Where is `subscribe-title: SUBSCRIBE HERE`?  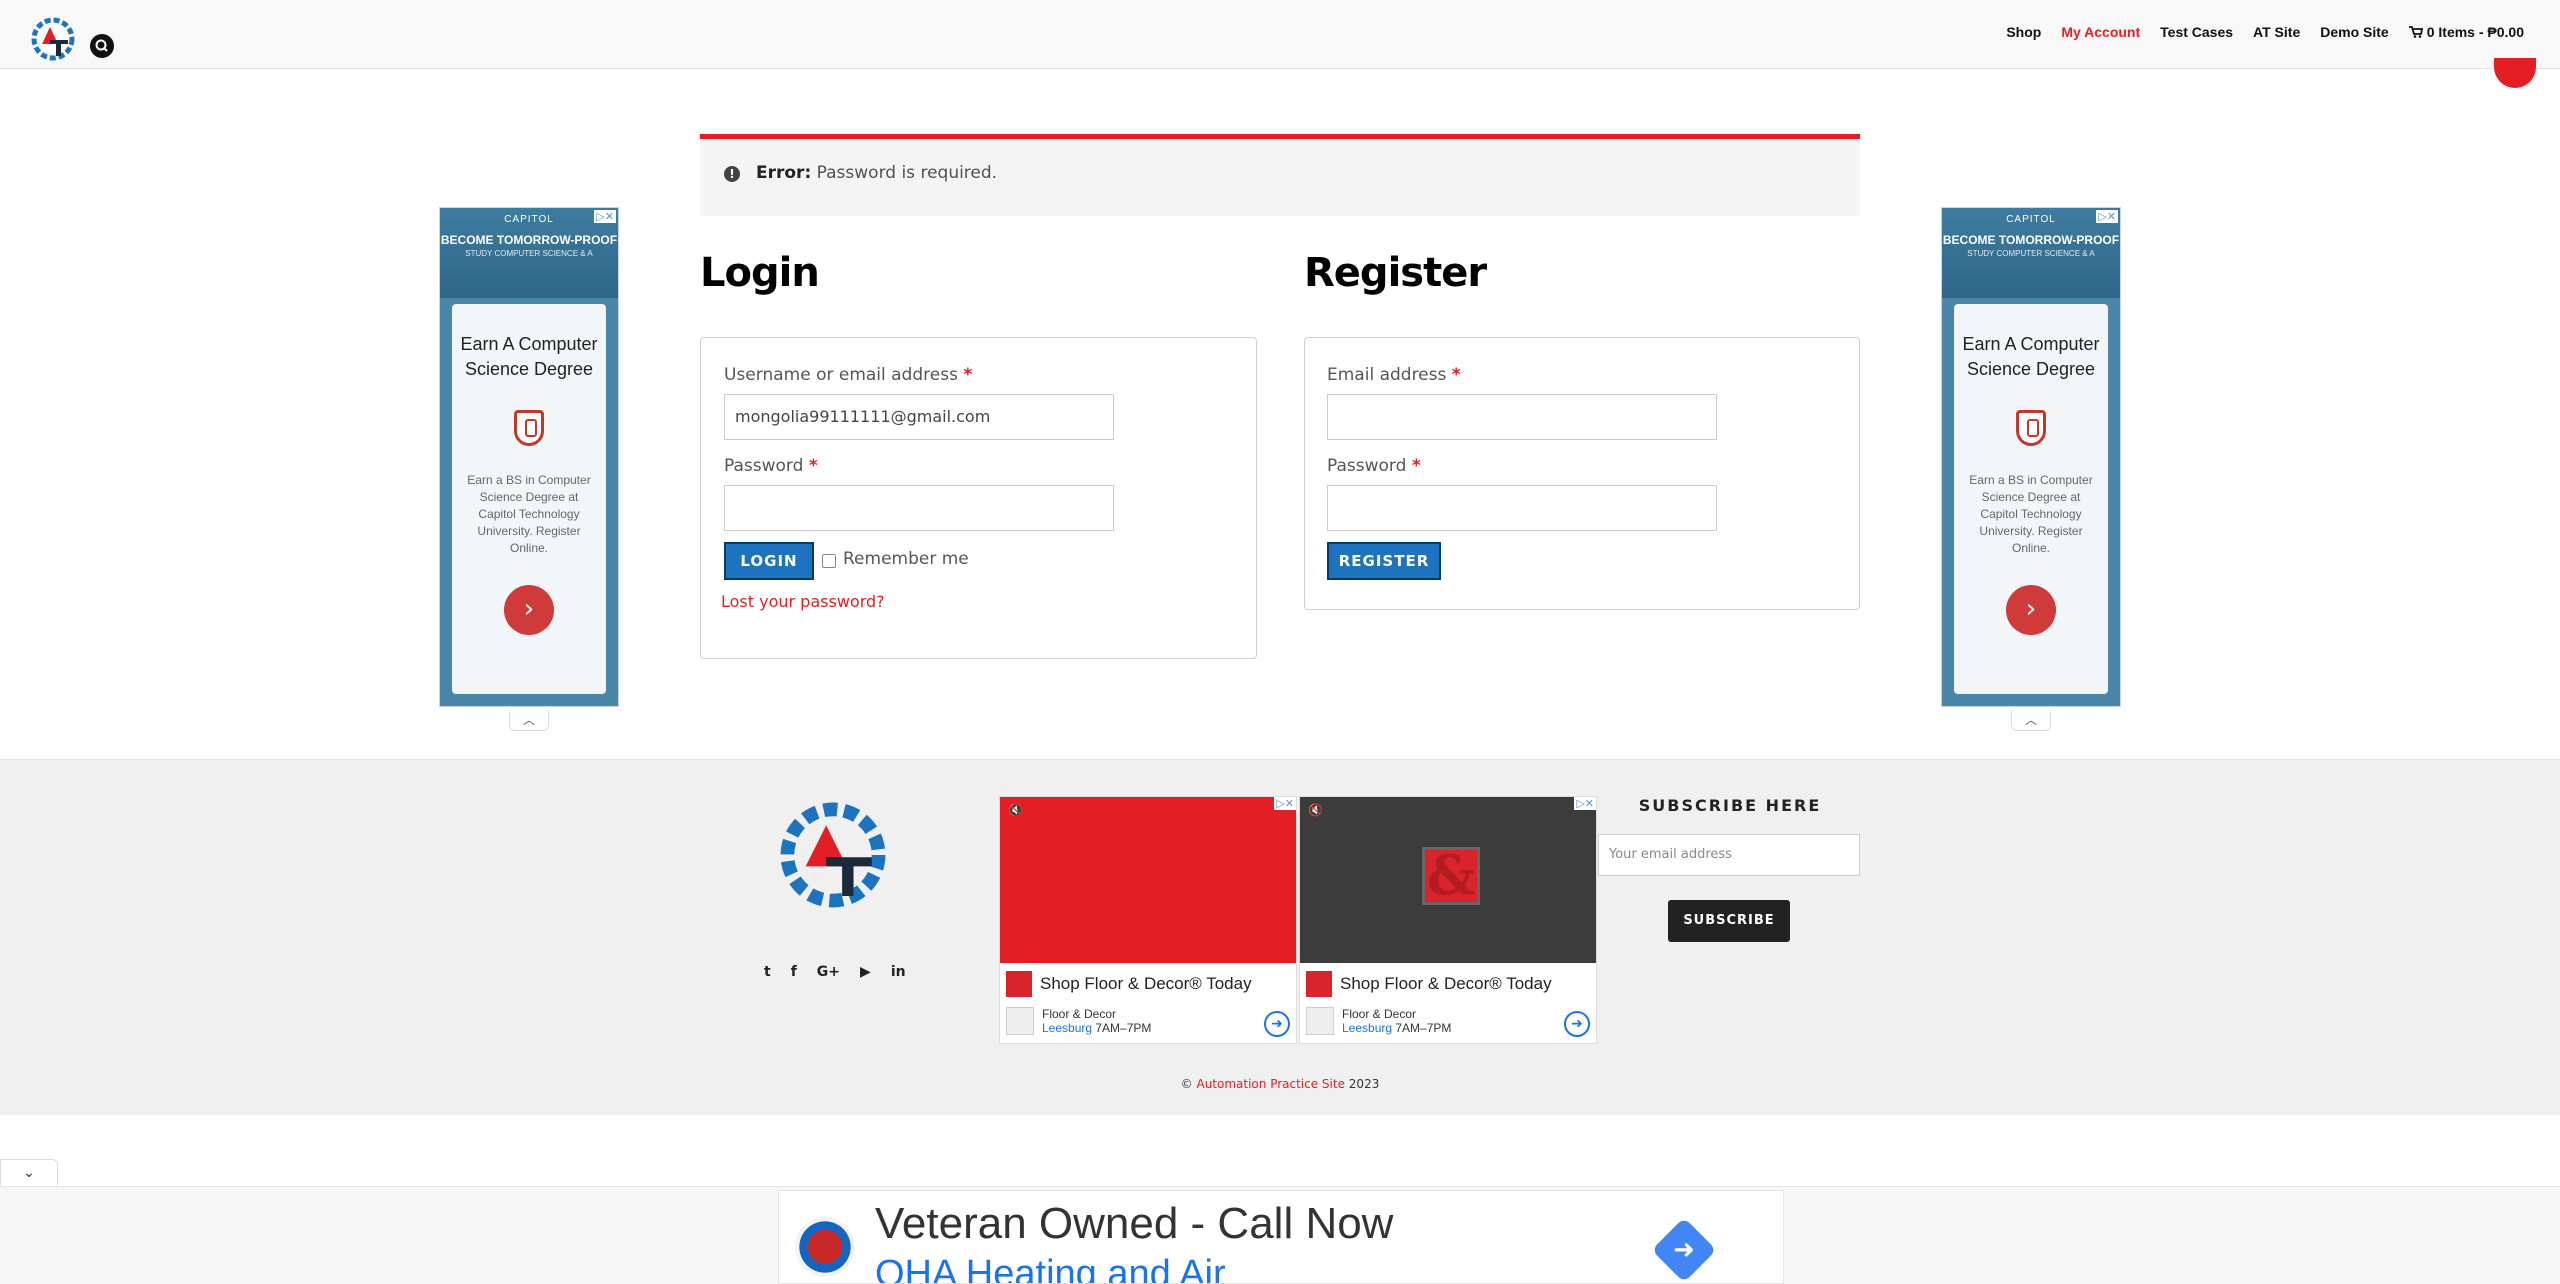
subscribe-title: SUBSCRIBE HERE is located at coordinates (1730, 805).